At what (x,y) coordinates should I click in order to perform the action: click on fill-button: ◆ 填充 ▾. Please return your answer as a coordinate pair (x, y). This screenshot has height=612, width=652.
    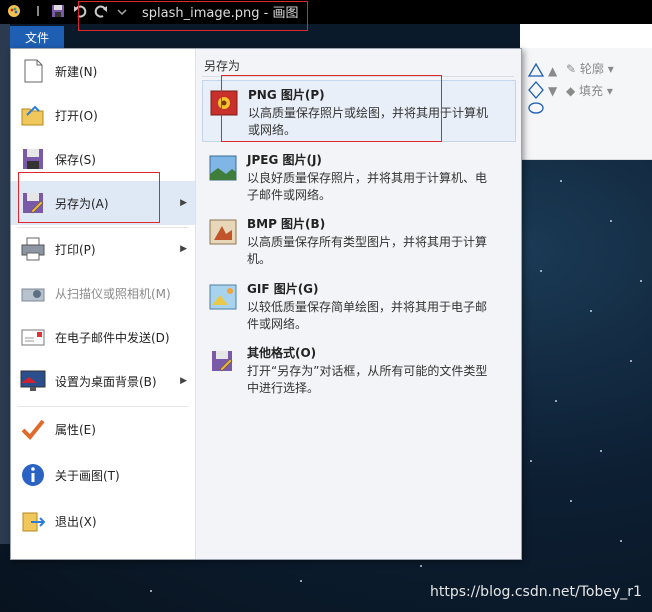
    Looking at the image, I should click on (589, 90).